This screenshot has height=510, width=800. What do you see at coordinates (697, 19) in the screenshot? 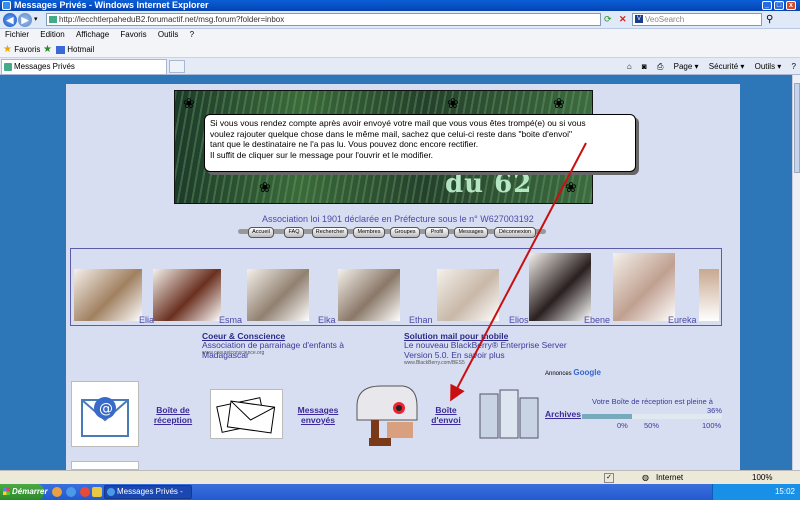
I see `search-input: V VeoSearch` at bounding box center [697, 19].